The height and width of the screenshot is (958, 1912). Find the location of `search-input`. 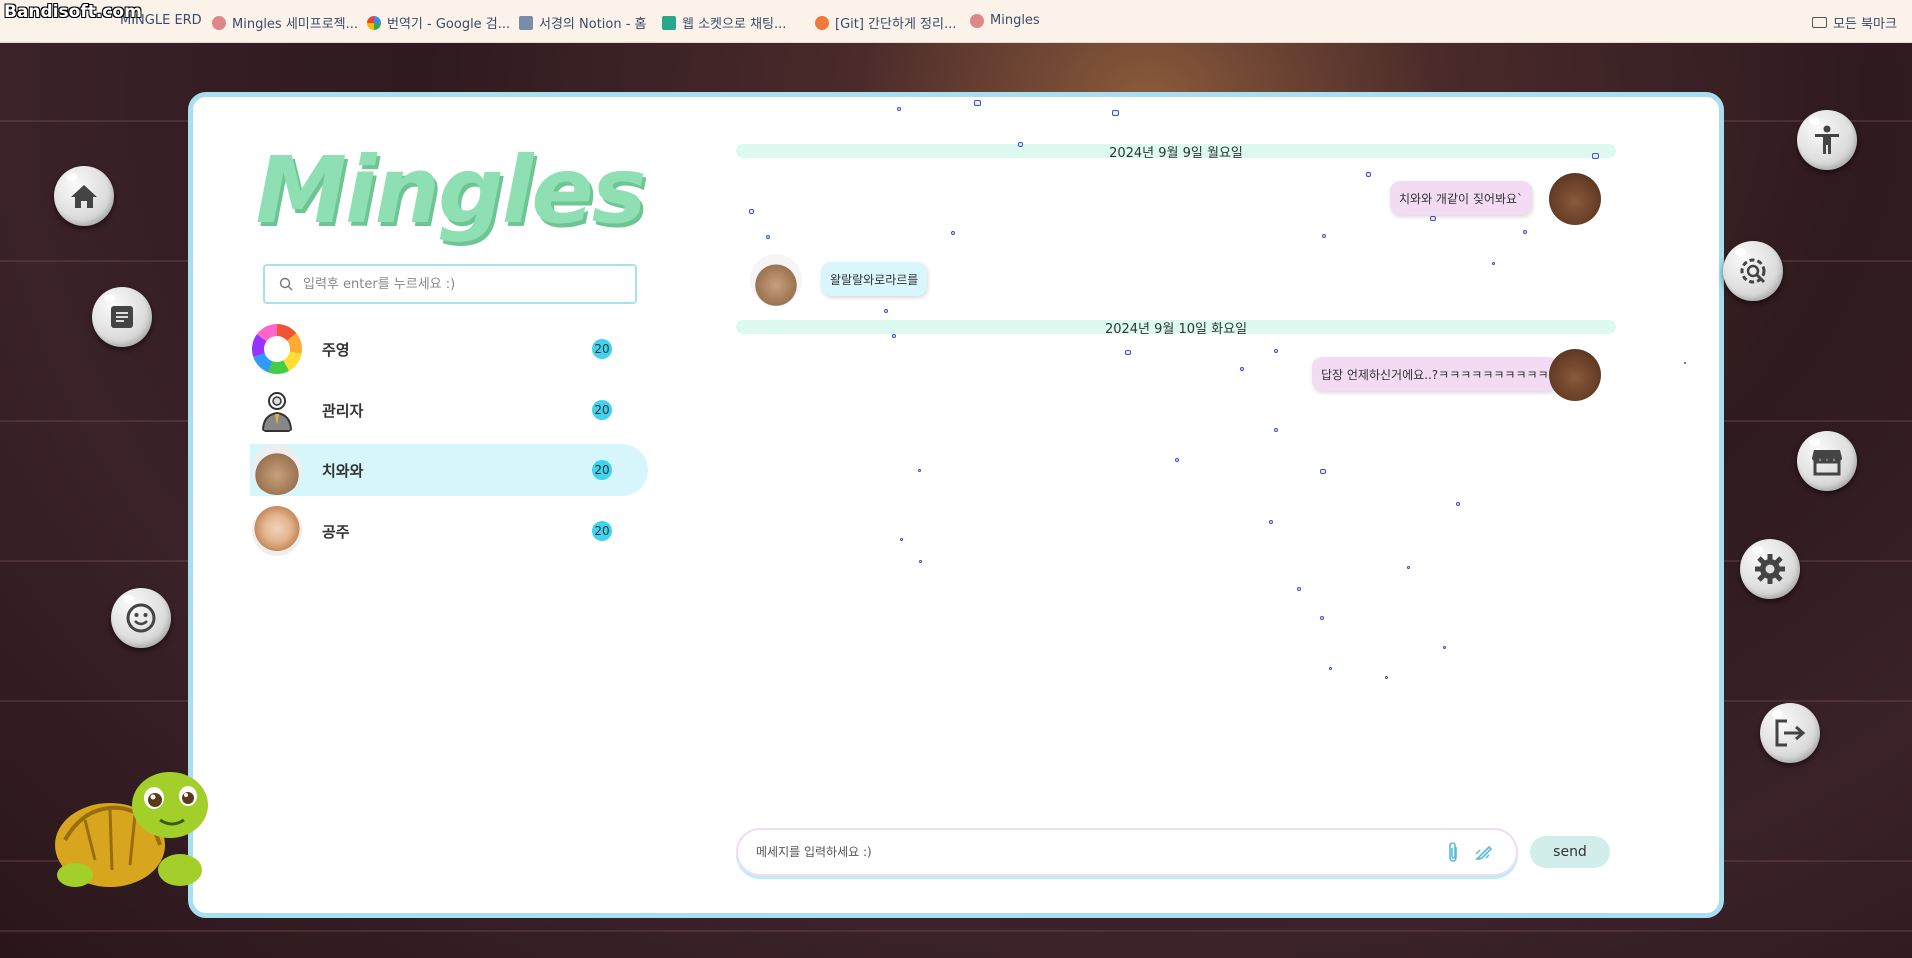

search-input is located at coordinates (458, 284).